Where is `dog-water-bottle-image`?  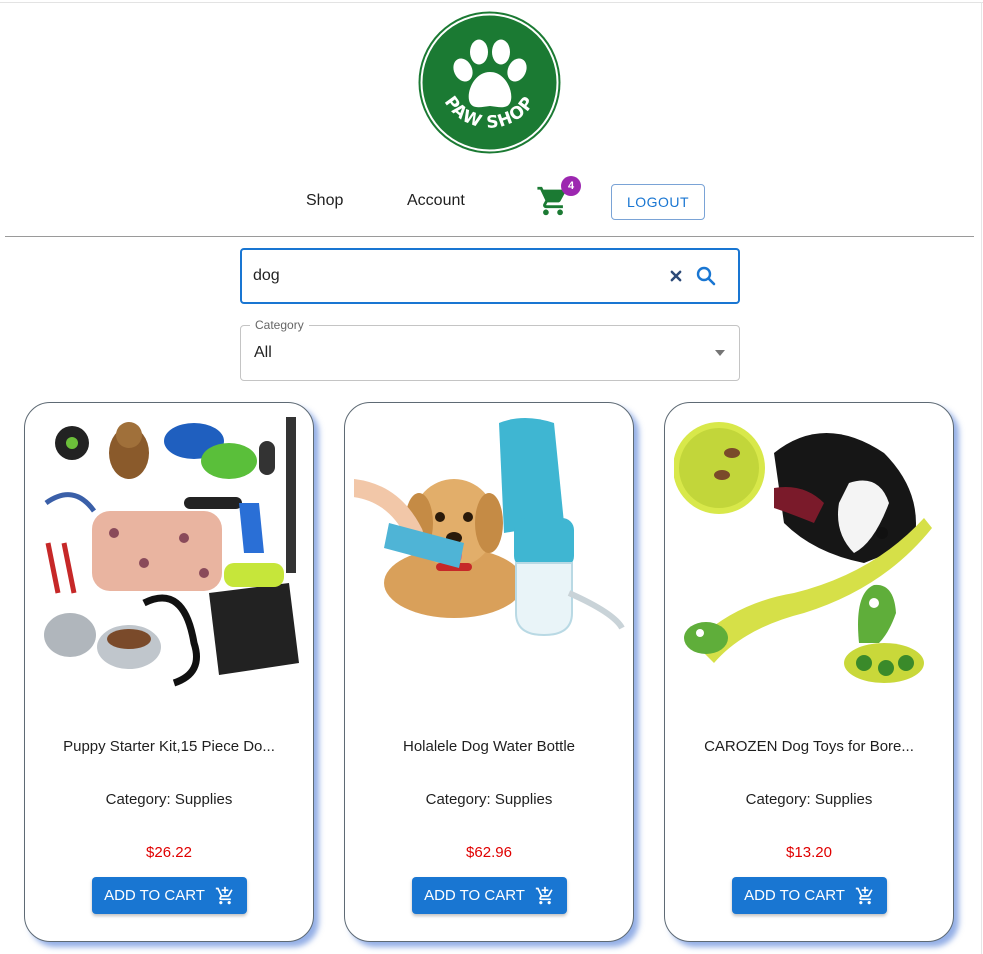
dog-water-bottle-image is located at coordinates (490, 551).